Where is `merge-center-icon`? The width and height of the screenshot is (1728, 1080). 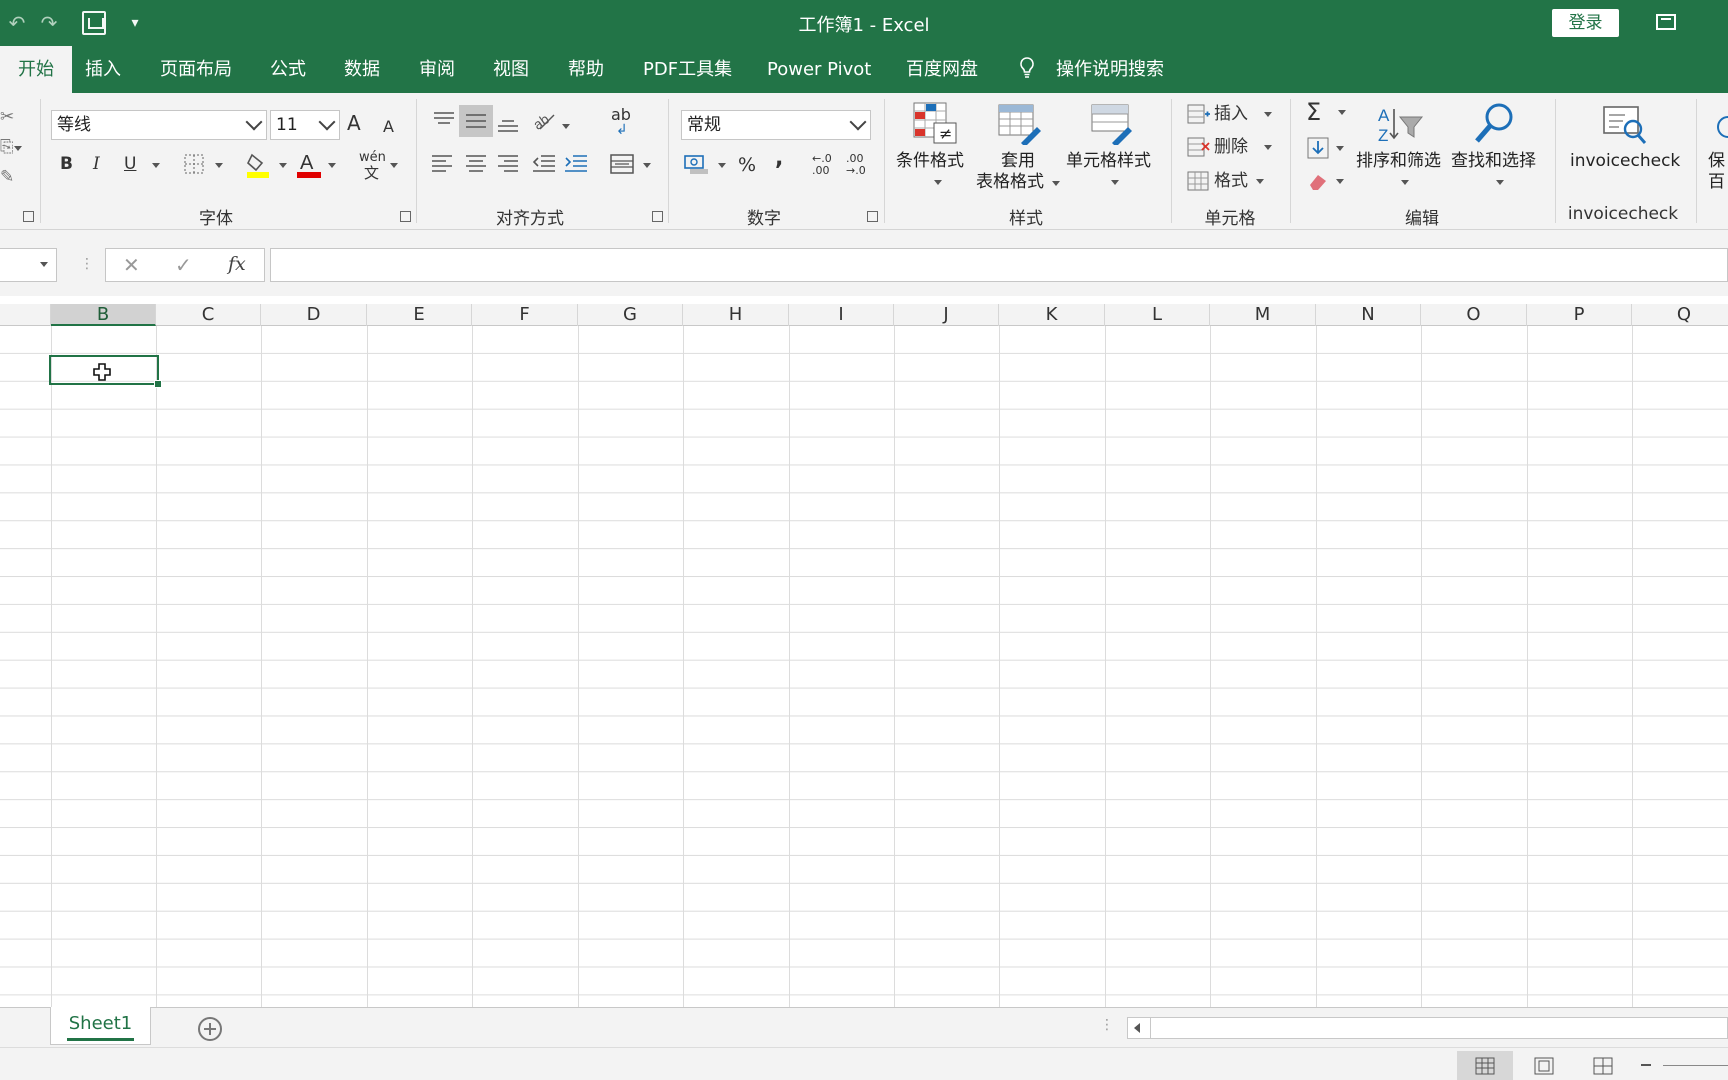
merge-center-icon is located at coordinates (622, 164).